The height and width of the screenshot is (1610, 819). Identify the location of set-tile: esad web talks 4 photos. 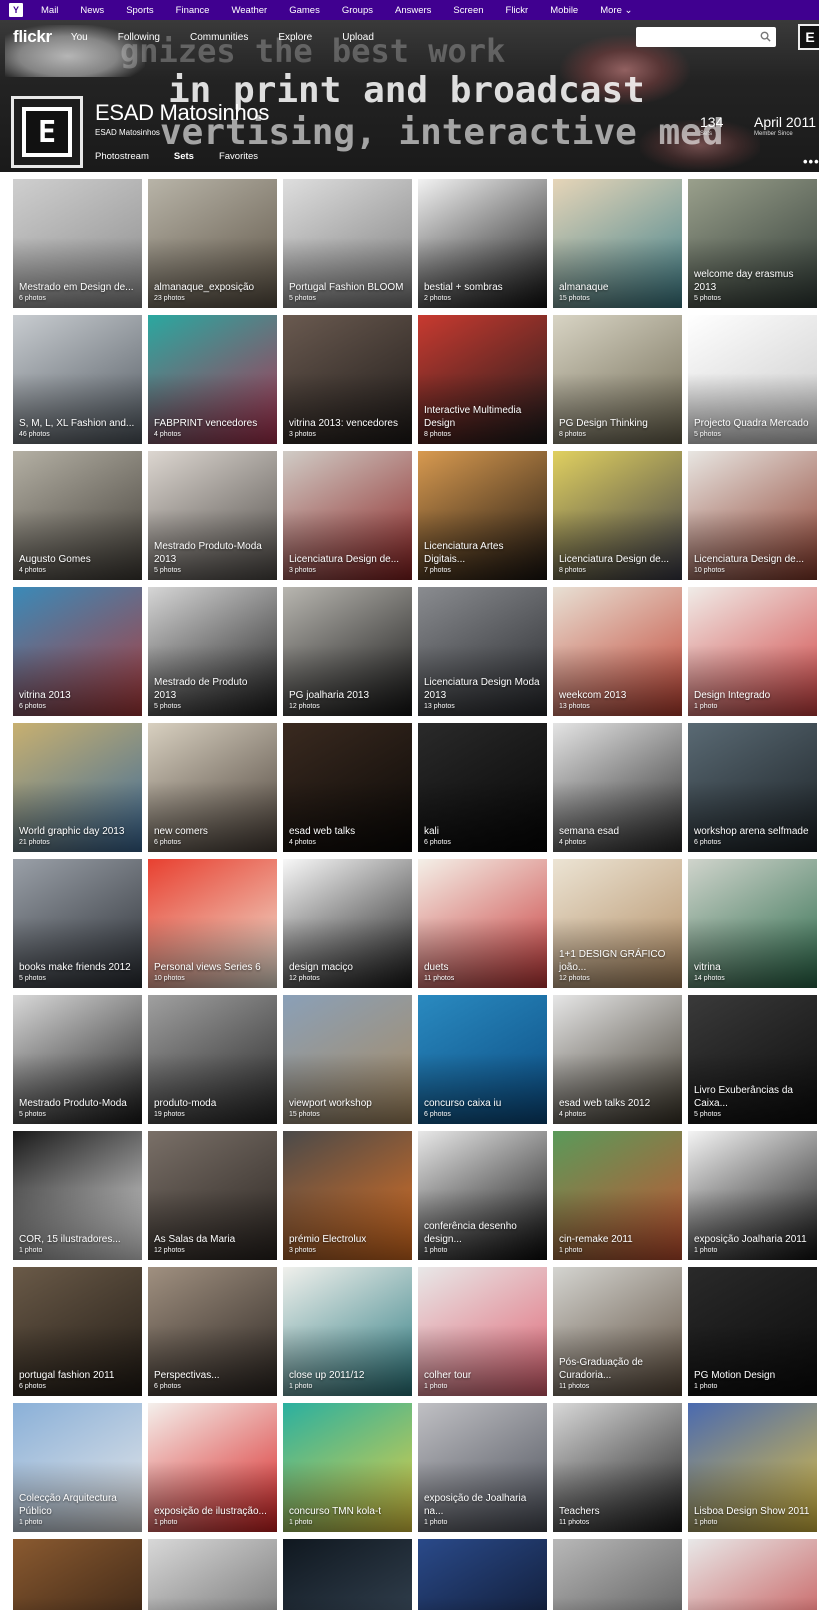
(347, 787).